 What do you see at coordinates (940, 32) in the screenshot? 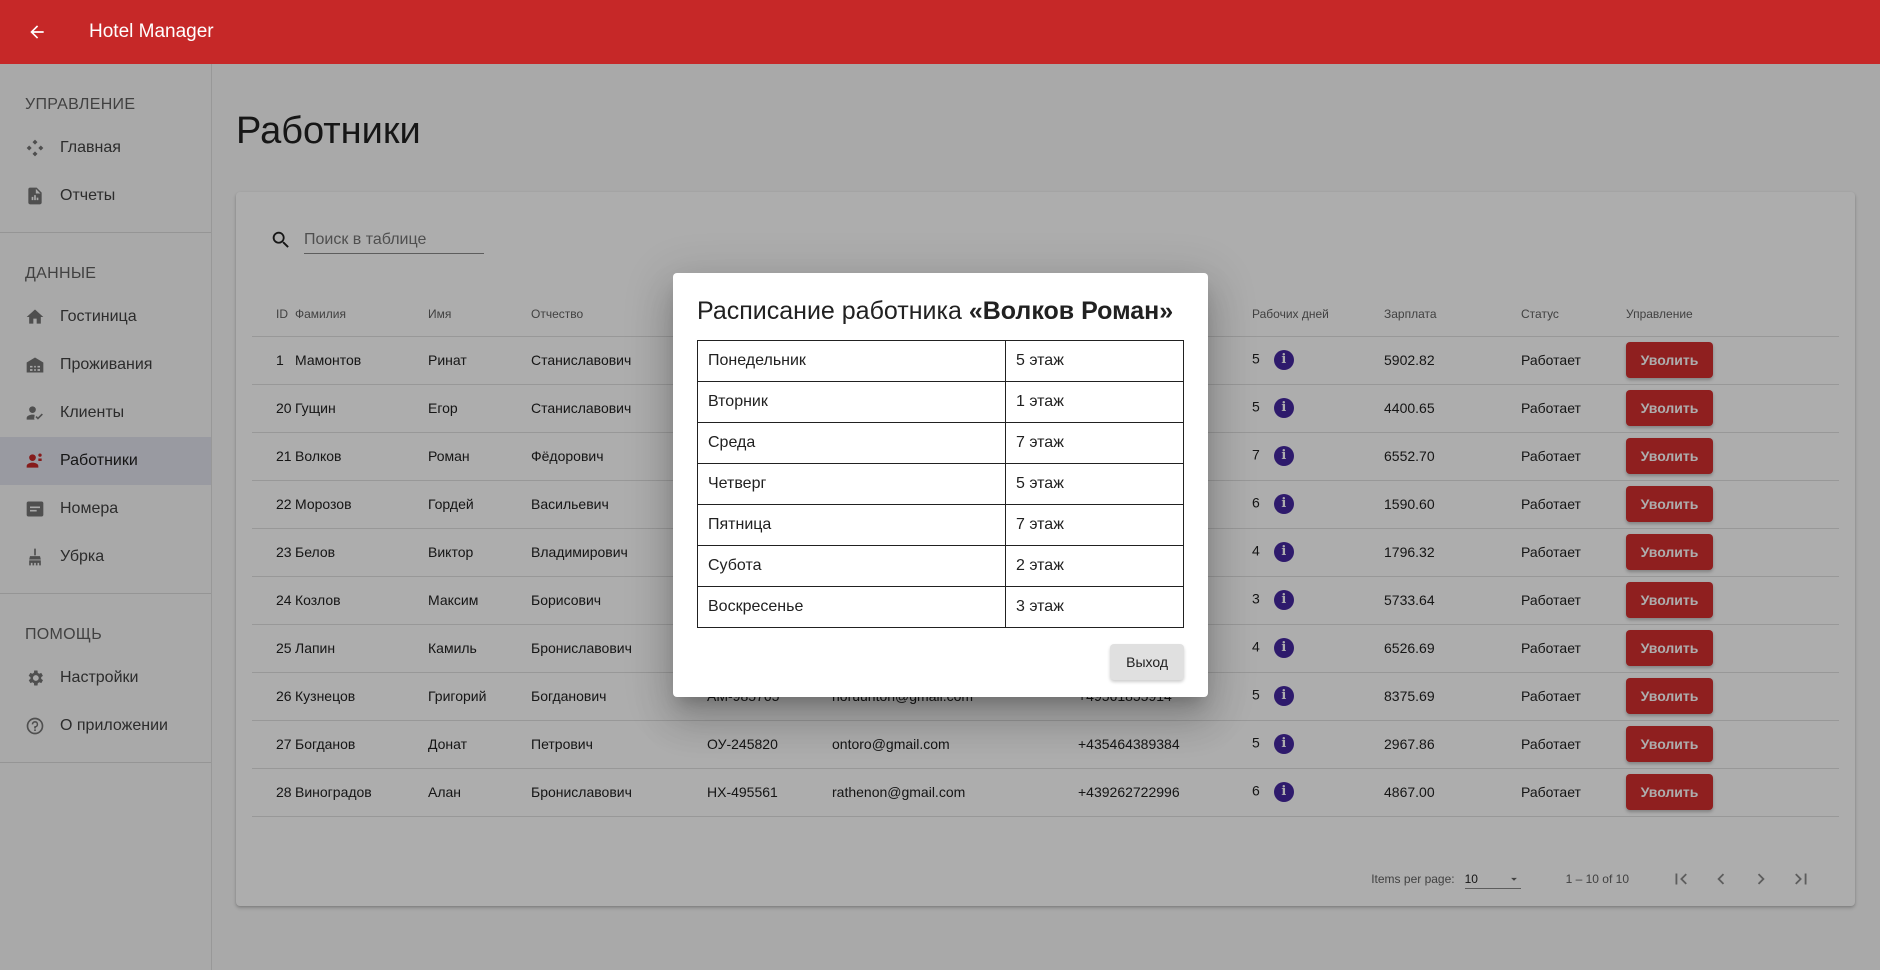
I see `app-toolbar: Hotel Manager` at bounding box center [940, 32].